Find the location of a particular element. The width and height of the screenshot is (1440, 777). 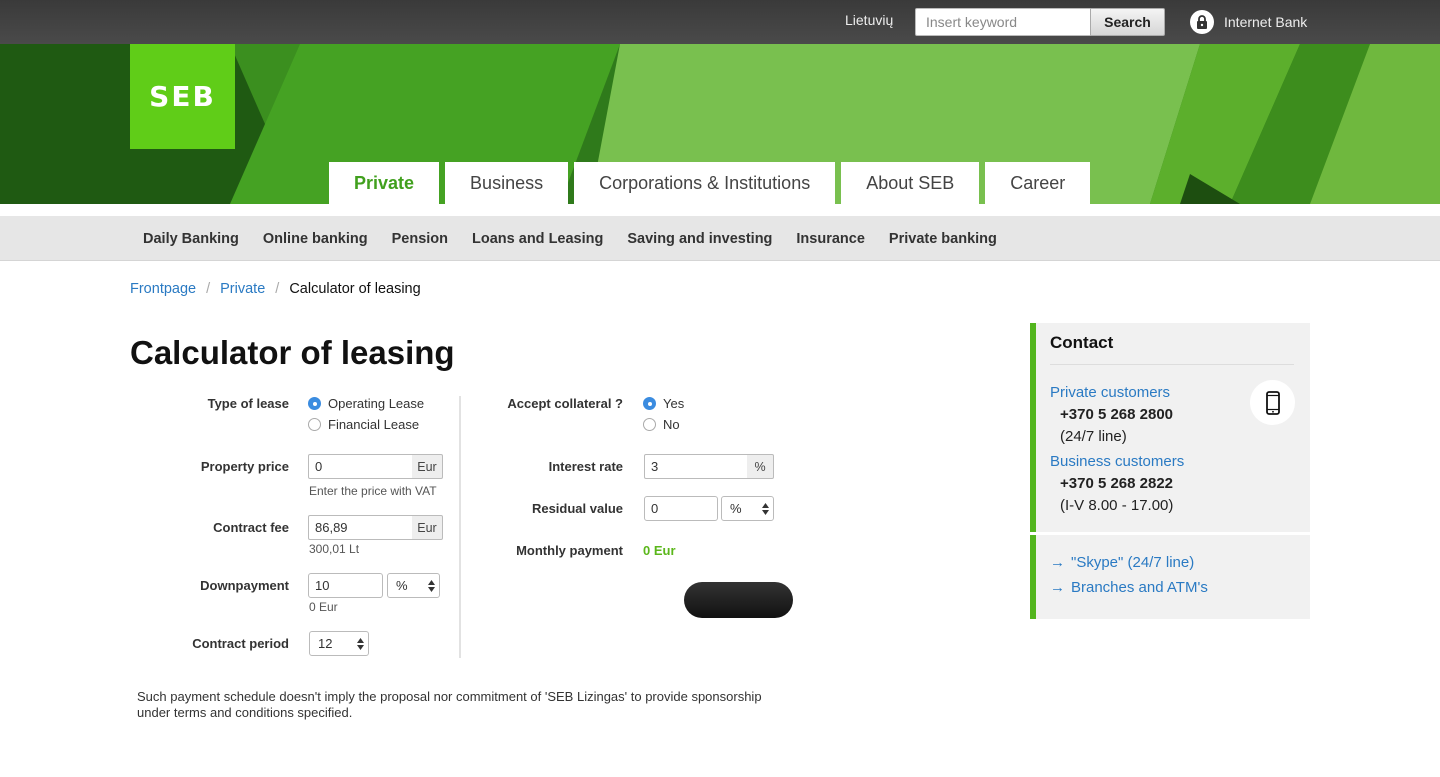

business-hours: (I-V 8.00 - 17.00) is located at coordinates (1117, 505).